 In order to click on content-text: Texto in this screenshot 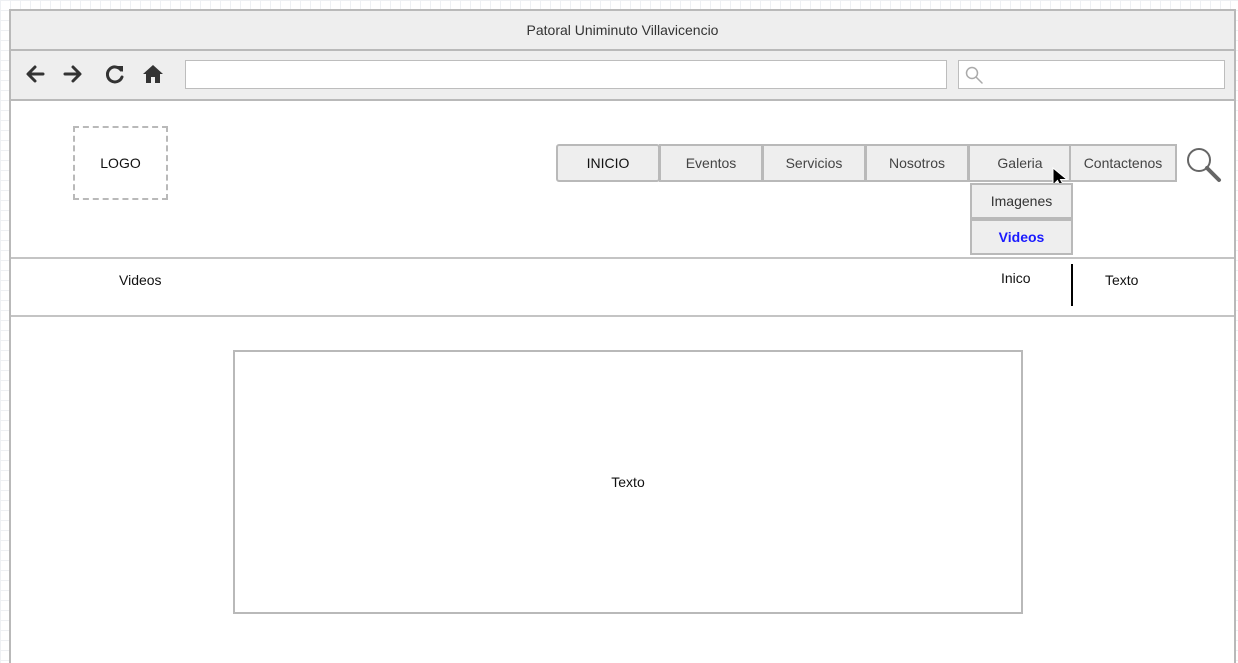, I will do `click(628, 482)`.